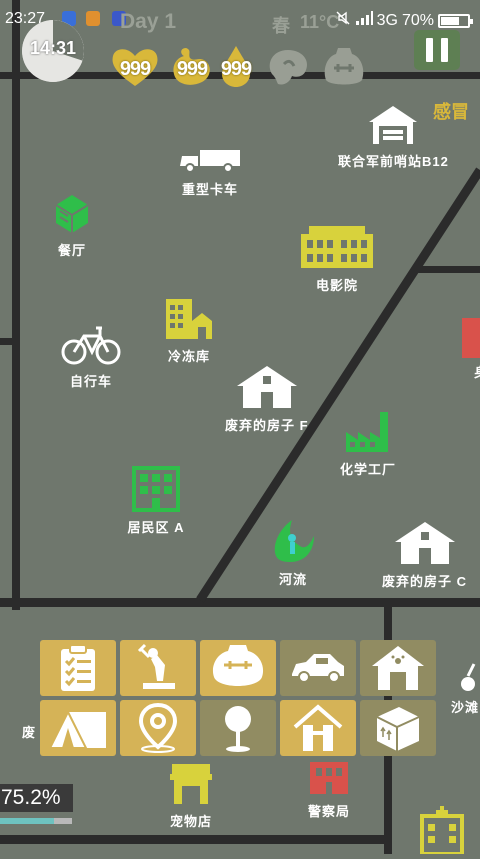 This screenshot has height=859, width=480. I want to click on river-icon, so click(294, 541).